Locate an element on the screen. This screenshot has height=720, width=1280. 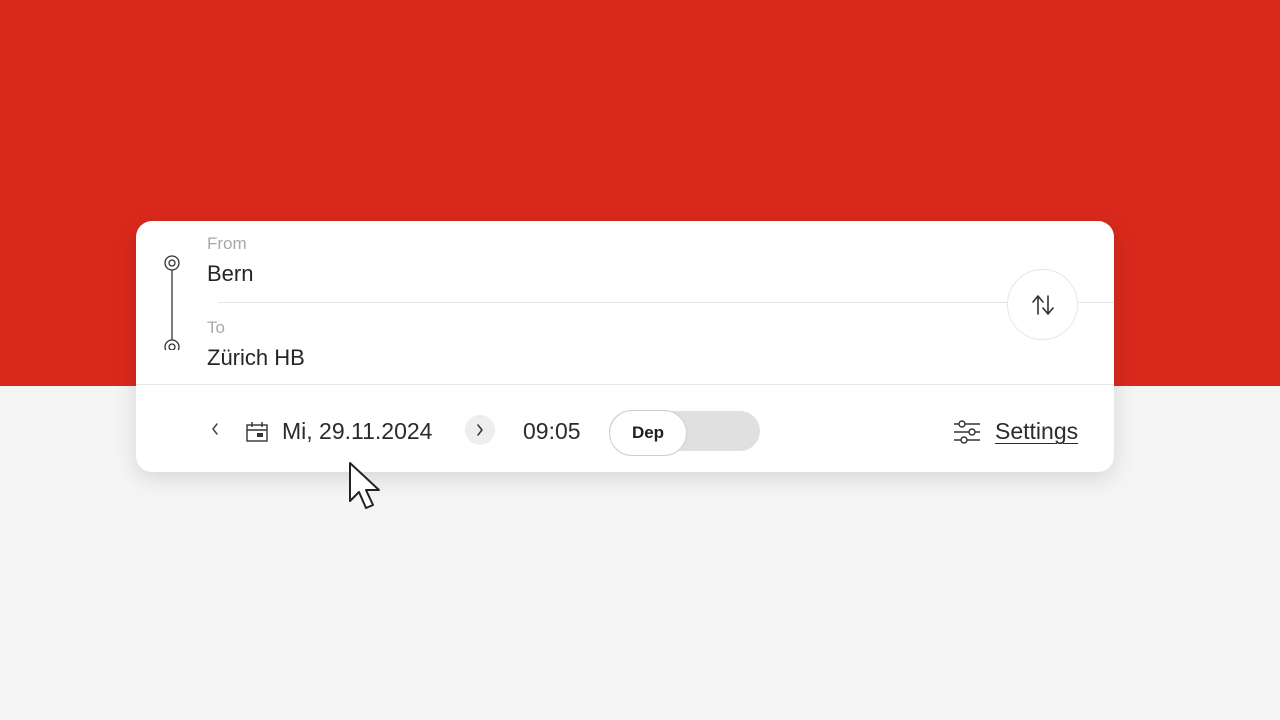
chevron-left-icon is located at coordinates (215, 429).